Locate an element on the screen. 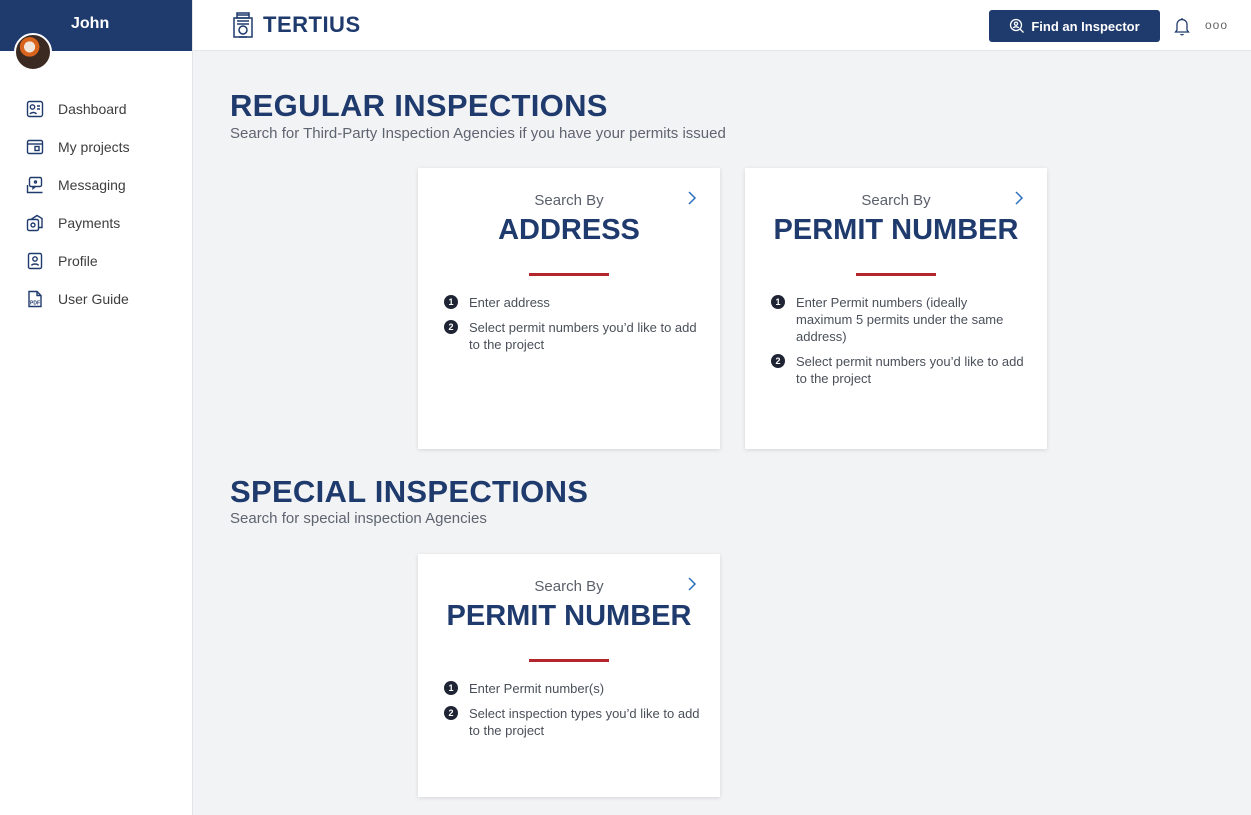 The height and width of the screenshot is (815, 1251). sidebar-item-label: User Guide is located at coordinates (93, 299).